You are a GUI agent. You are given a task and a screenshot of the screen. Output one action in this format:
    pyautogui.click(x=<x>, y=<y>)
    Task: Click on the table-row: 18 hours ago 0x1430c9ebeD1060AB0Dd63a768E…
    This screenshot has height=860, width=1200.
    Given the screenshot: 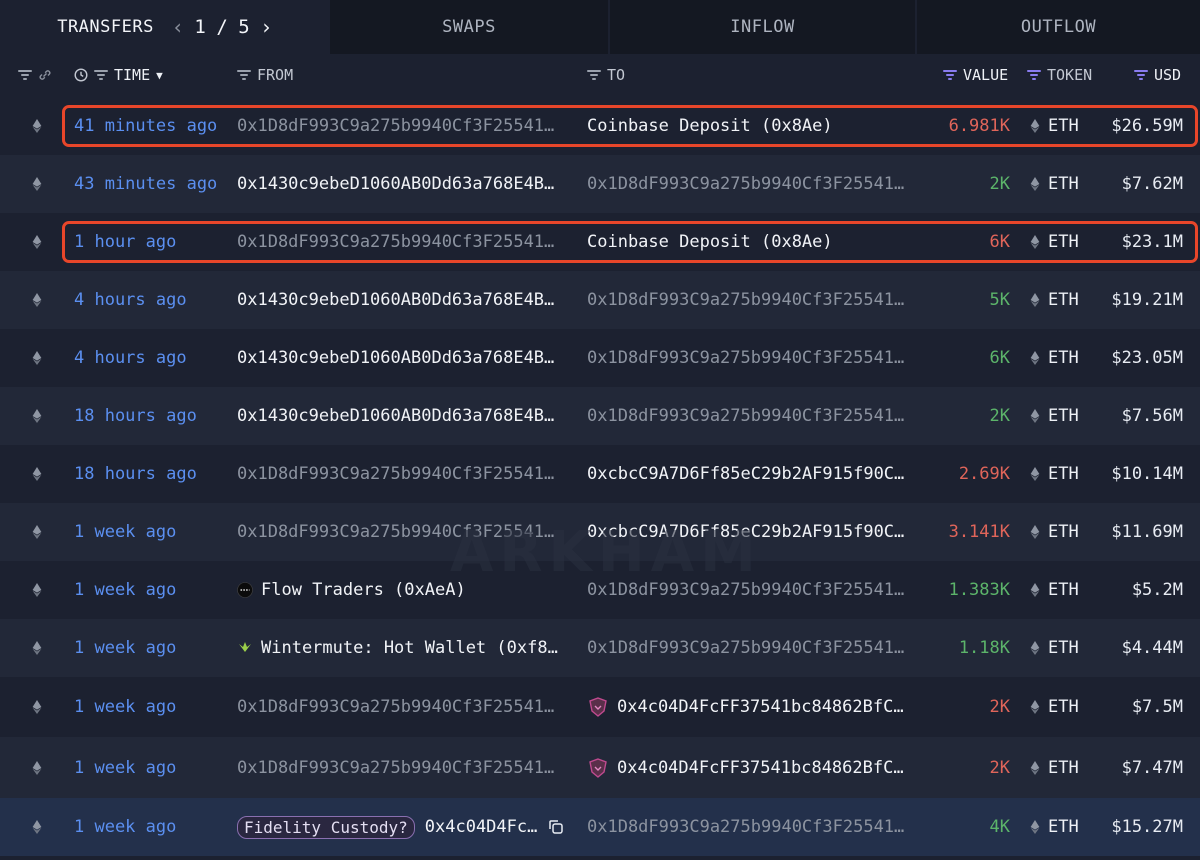 What is the action you would take?
    pyautogui.click(x=600, y=416)
    